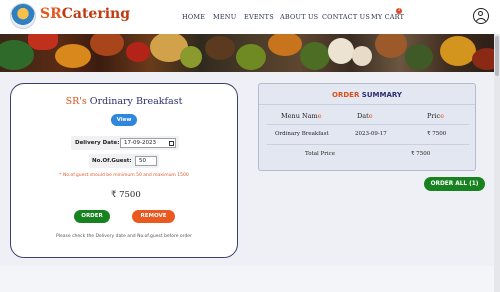 This screenshot has width=500, height=292. I want to click on nav-events: EVENTS, so click(259, 17).